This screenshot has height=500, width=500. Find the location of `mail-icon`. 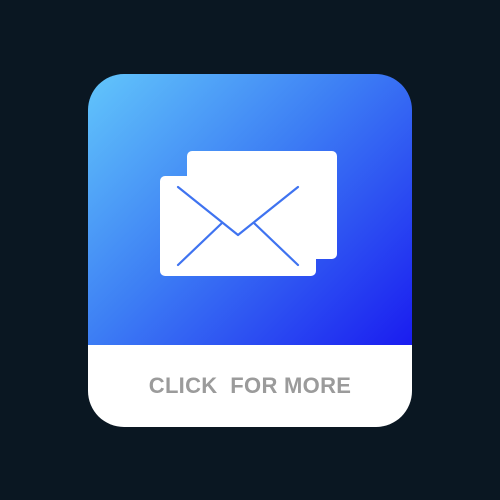

mail-icon is located at coordinates (248, 213).